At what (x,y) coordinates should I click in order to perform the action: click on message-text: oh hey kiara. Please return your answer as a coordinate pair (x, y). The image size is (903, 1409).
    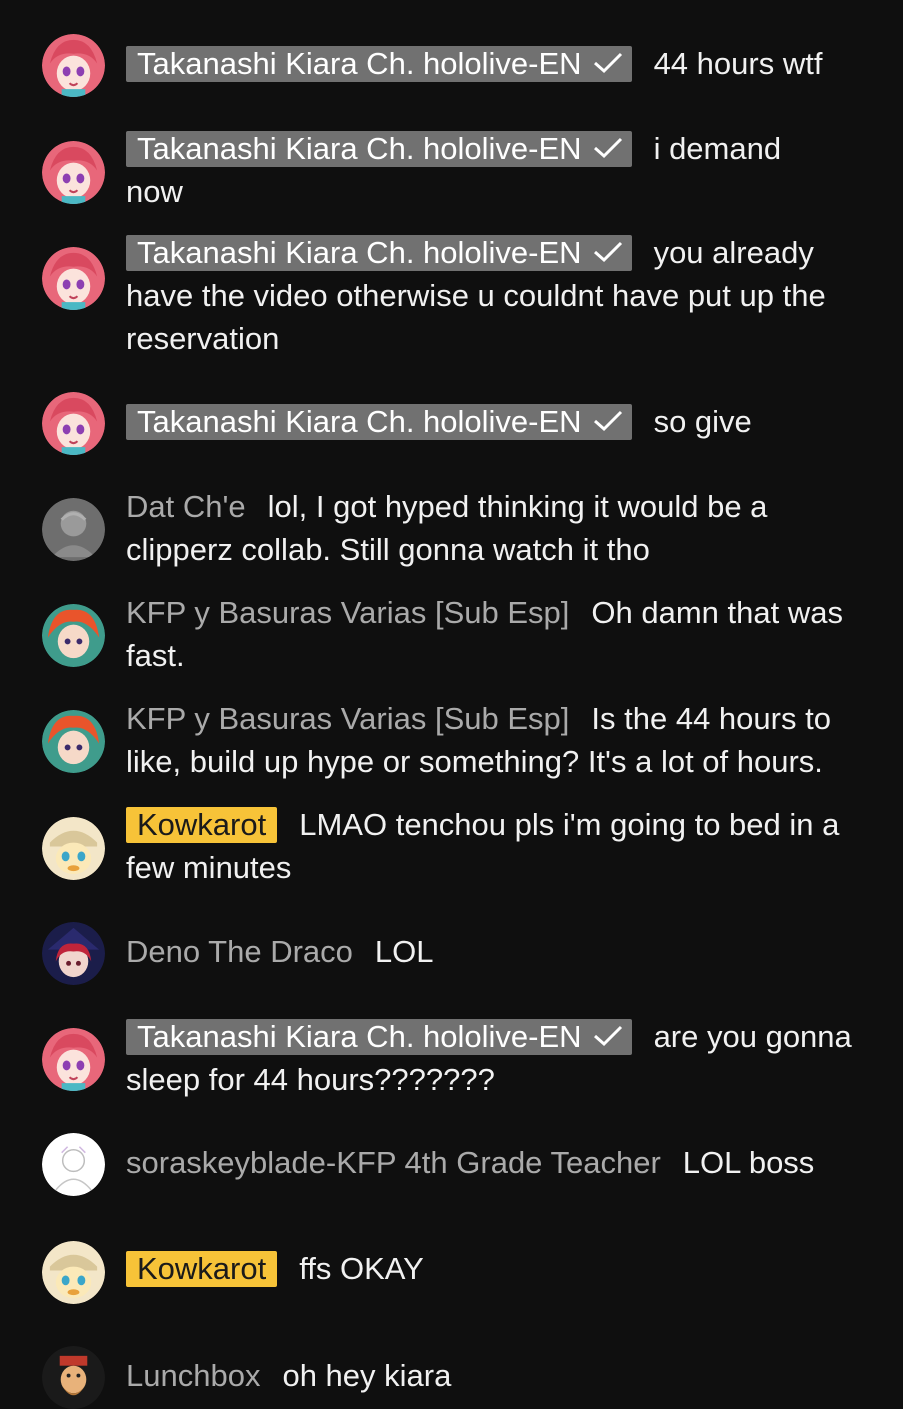
    Looking at the image, I should click on (367, 1375).